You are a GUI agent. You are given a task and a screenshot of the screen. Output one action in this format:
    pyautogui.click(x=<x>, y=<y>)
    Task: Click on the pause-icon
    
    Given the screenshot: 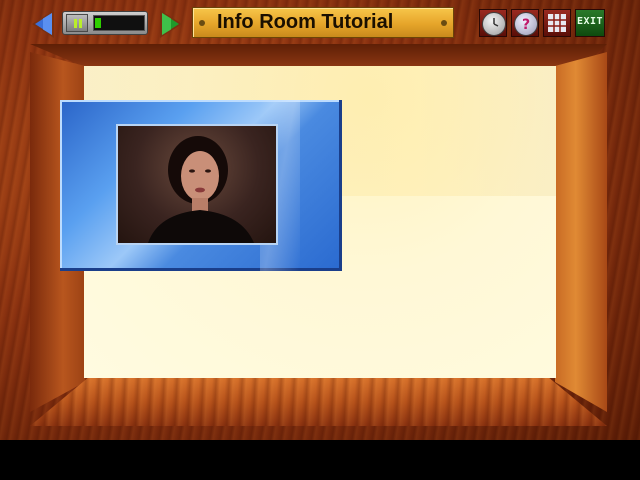 What is the action you would take?
    pyautogui.click(x=75, y=23)
    